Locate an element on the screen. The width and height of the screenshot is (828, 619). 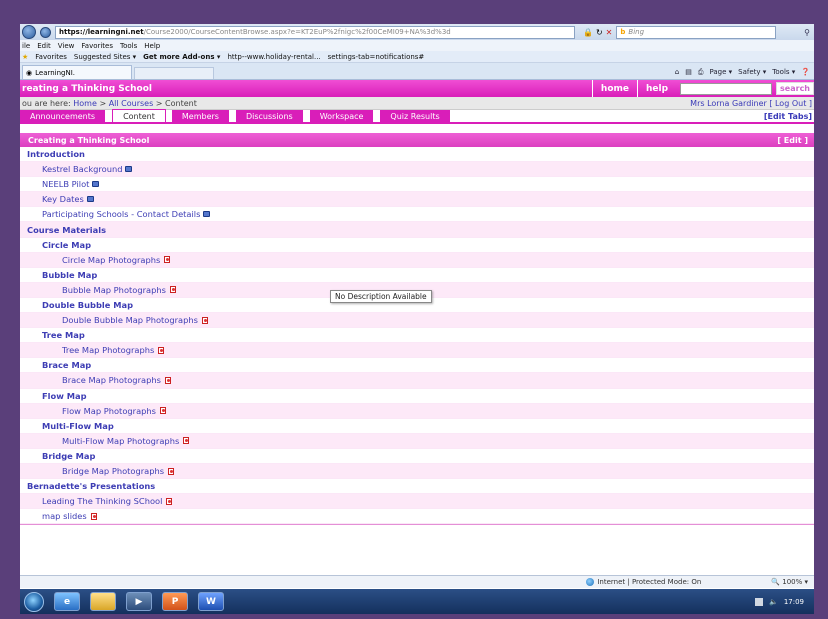
internet-explorer-icon: e is located at coordinates (67, 601).